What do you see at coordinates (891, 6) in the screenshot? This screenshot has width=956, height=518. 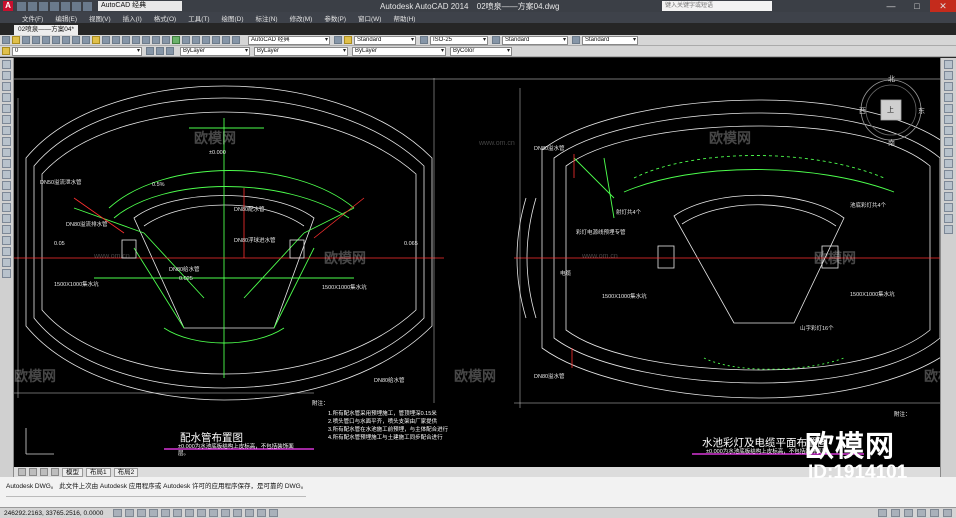 I see `minimize-button: —` at bounding box center [891, 6].